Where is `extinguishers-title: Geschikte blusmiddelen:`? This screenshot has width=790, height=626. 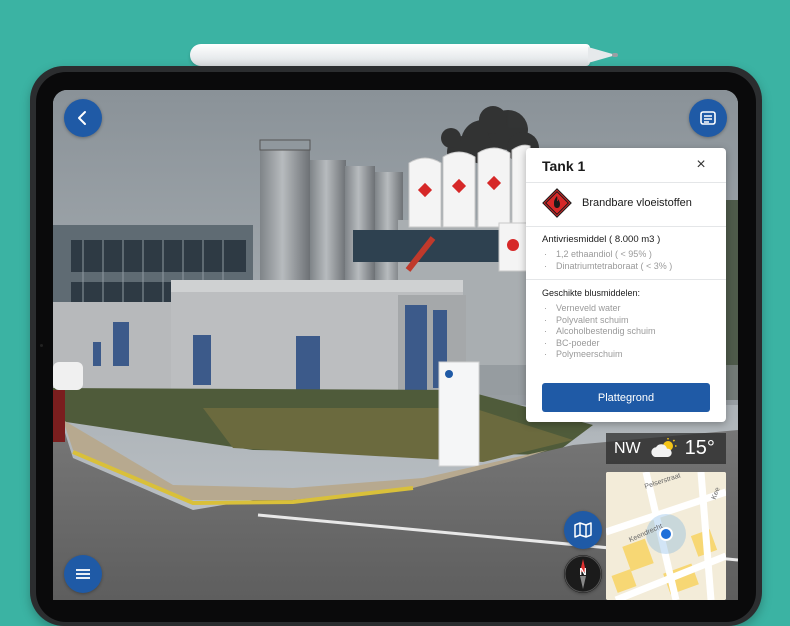 extinguishers-title: Geschikte blusmiddelen: is located at coordinates (591, 293).